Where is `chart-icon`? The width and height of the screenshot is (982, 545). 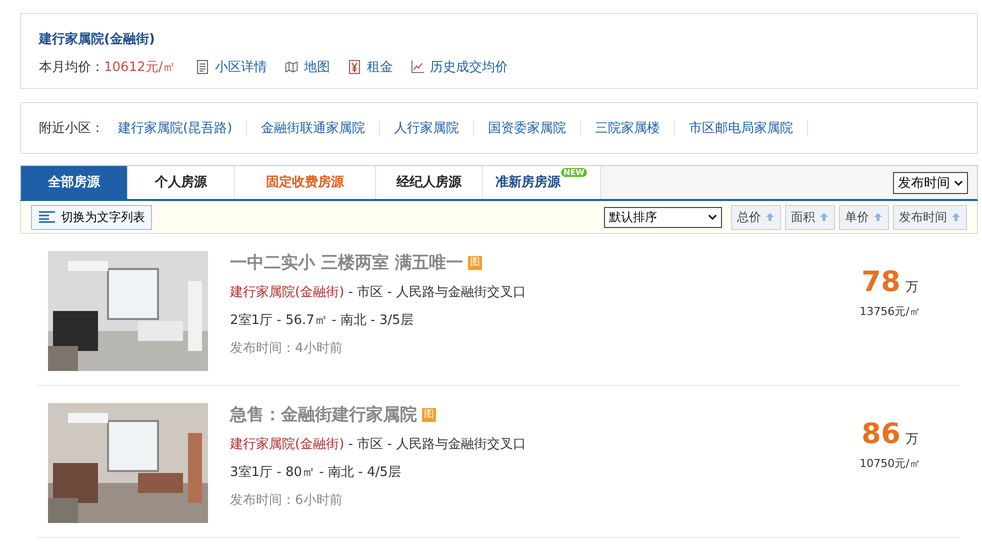 chart-icon is located at coordinates (417, 67).